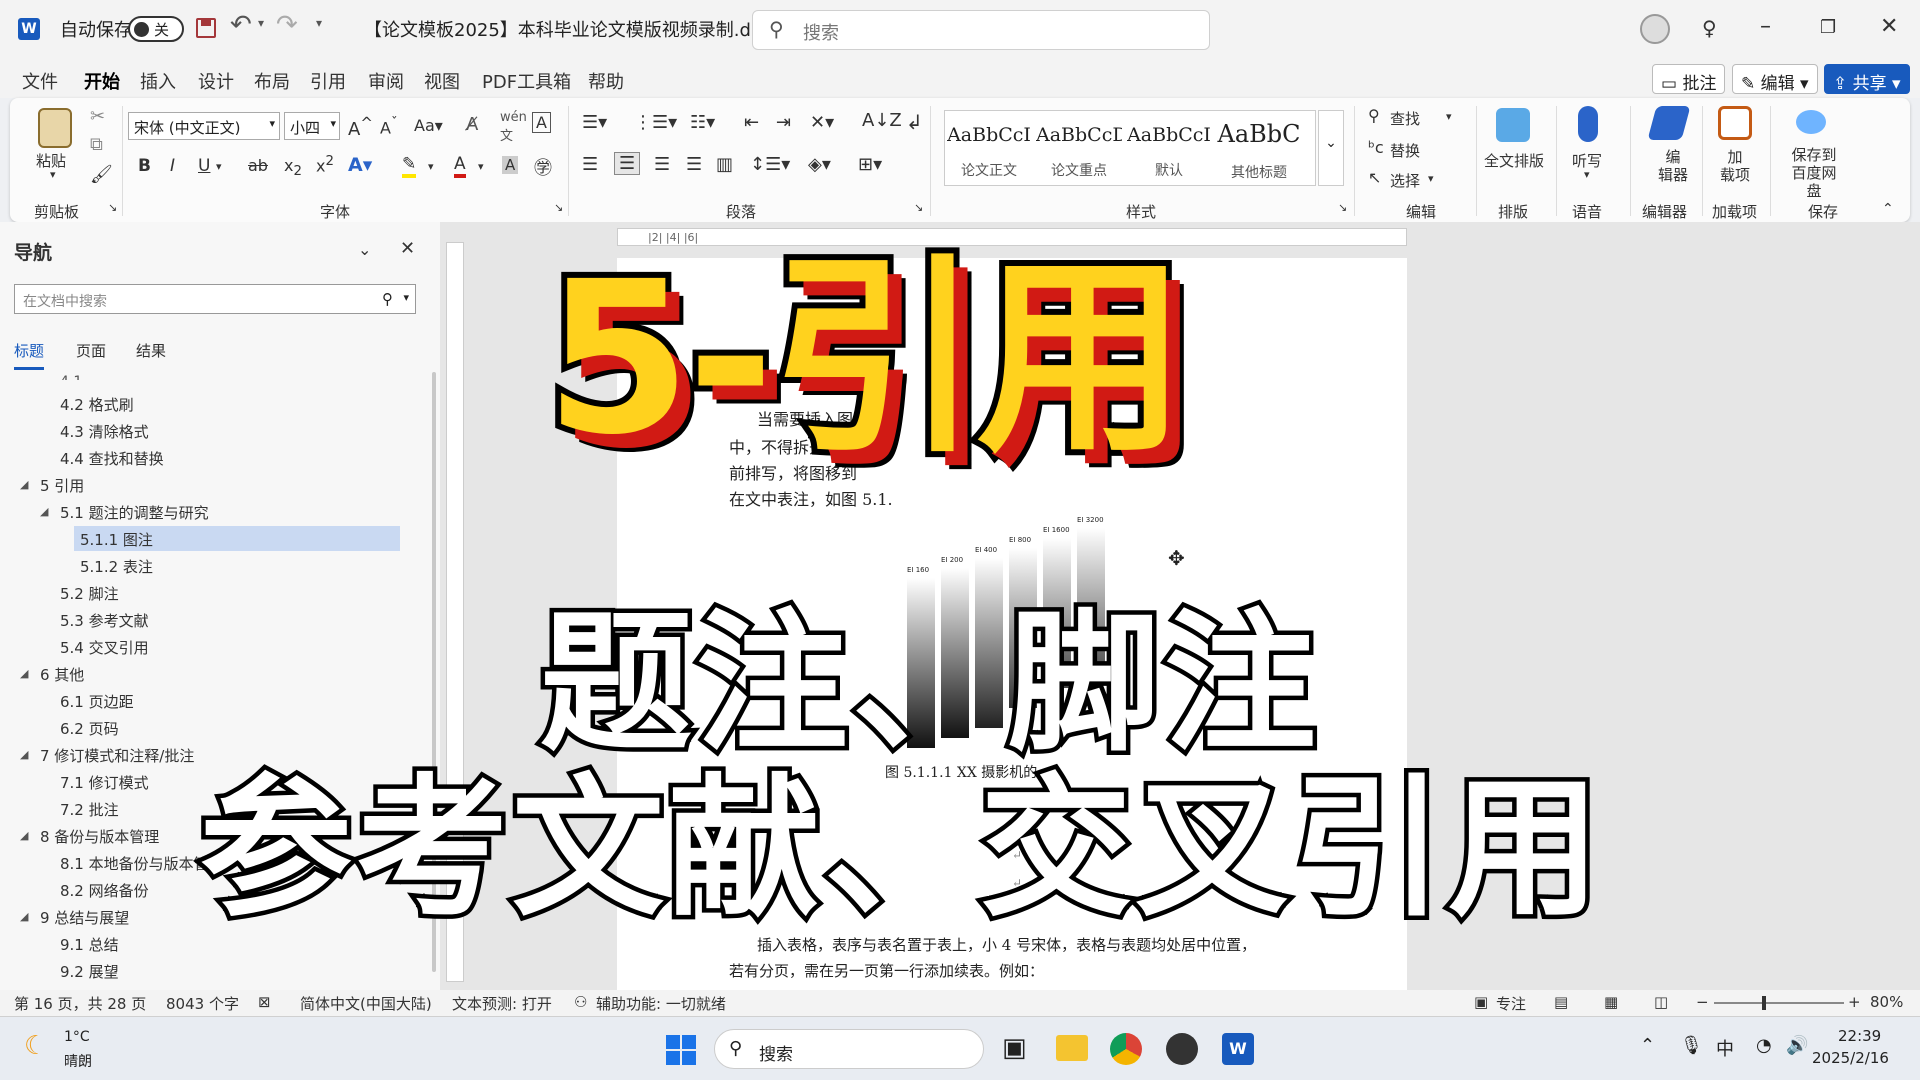 This screenshot has width=1920, height=1080. I want to click on styles-more-button: ⌄, so click(1331, 148).